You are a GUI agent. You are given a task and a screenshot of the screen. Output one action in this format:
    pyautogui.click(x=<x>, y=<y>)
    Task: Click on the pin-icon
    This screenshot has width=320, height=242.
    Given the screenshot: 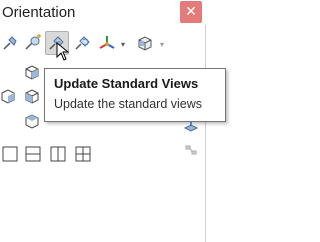 What is the action you would take?
    pyautogui.click(x=10, y=43)
    